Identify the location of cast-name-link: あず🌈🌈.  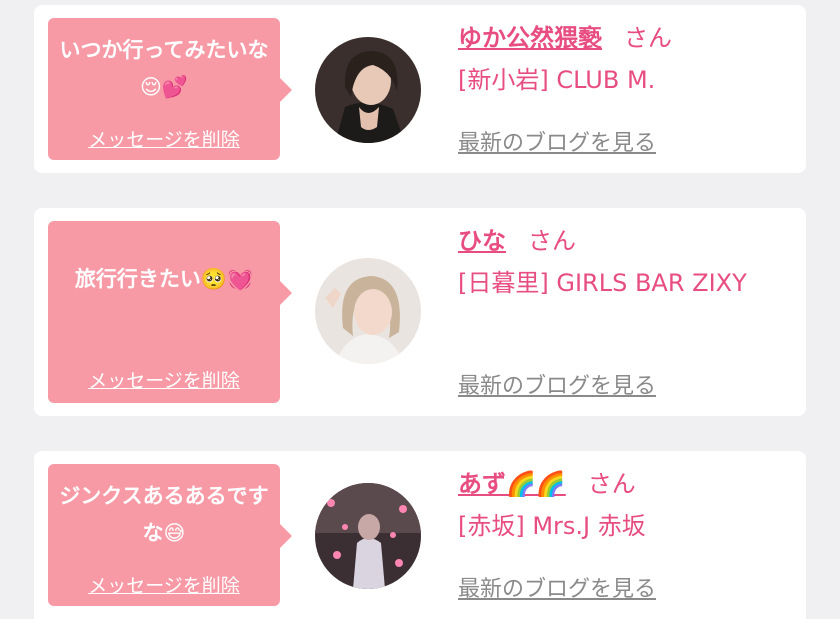
(512, 484).